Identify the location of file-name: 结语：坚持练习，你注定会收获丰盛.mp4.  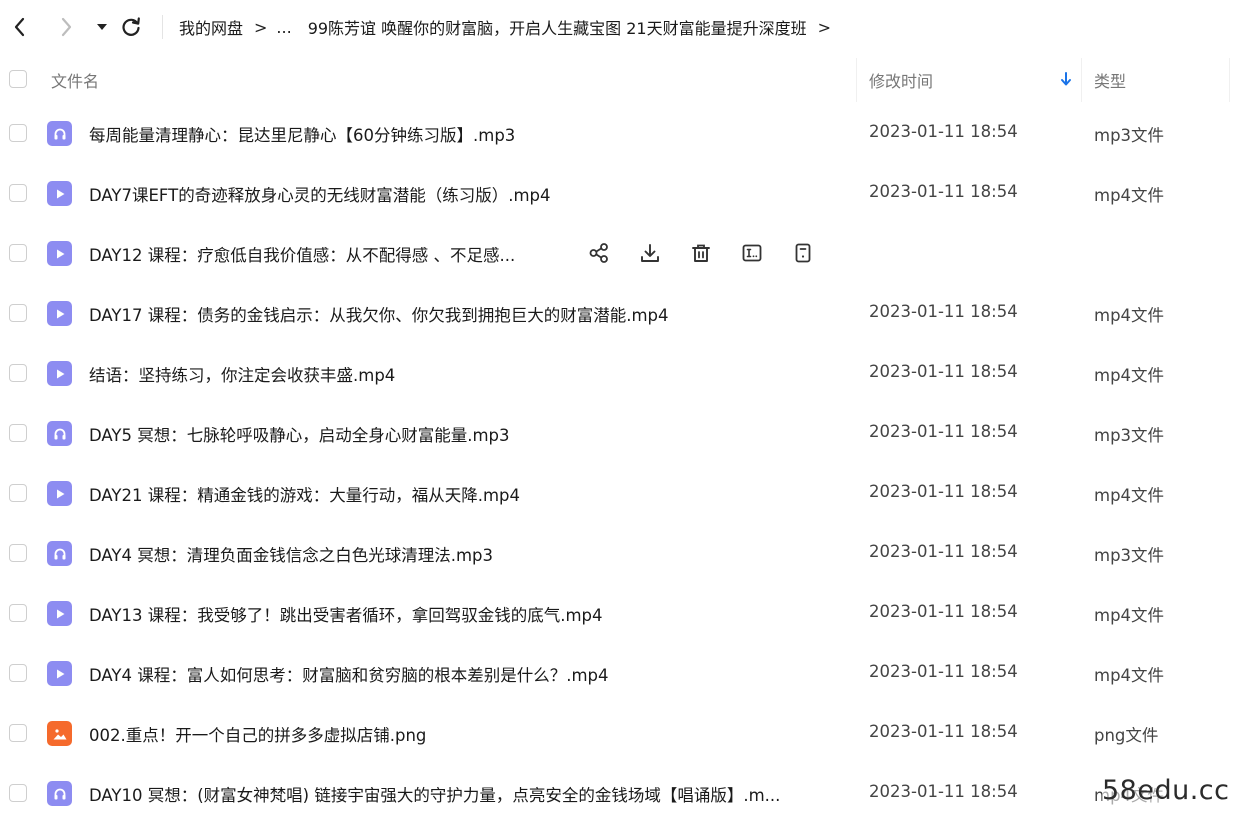
(242, 374).